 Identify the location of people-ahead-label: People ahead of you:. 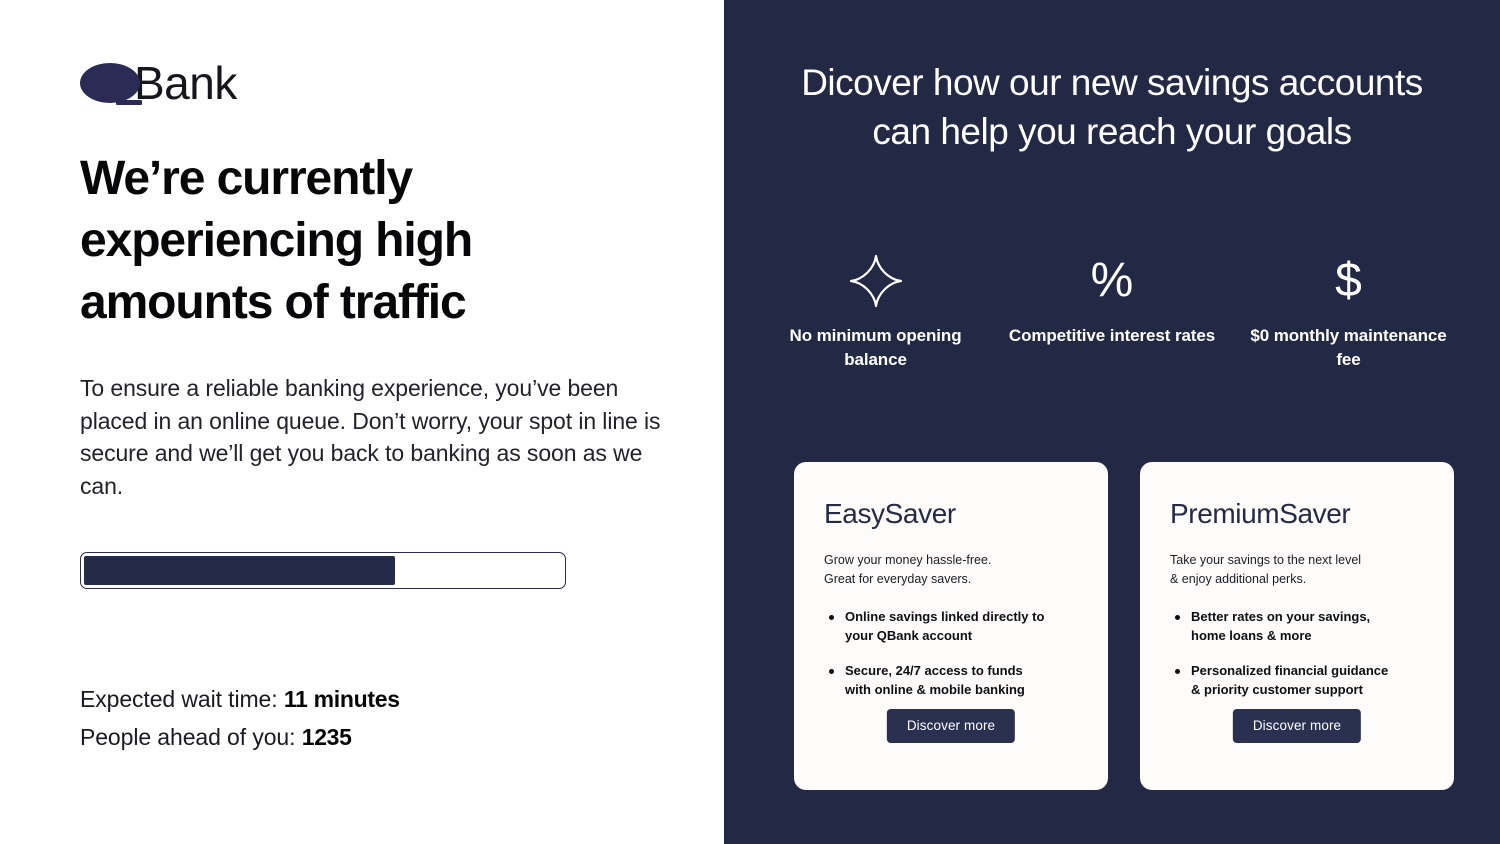
(188, 737).